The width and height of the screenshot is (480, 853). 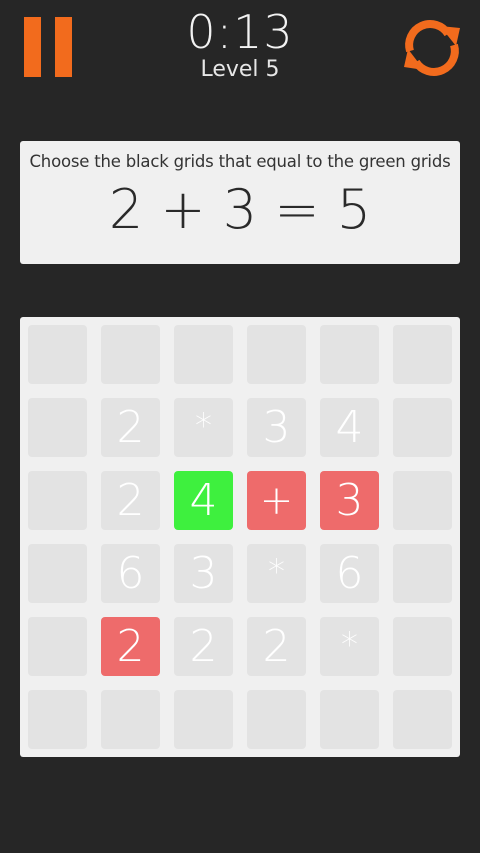 I want to click on restart-button, so click(x=432, y=47).